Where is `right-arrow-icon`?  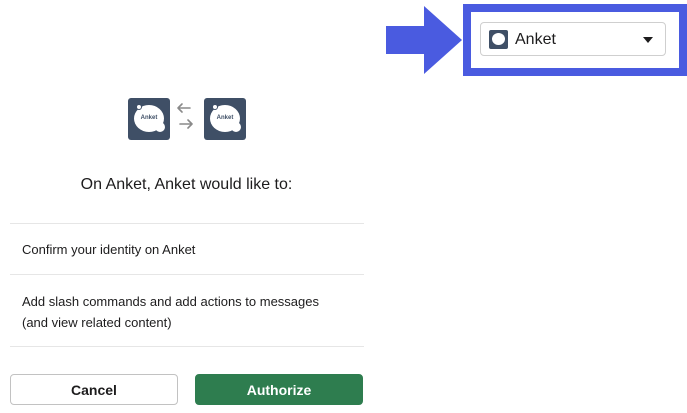
right-arrow-icon is located at coordinates (424, 40).